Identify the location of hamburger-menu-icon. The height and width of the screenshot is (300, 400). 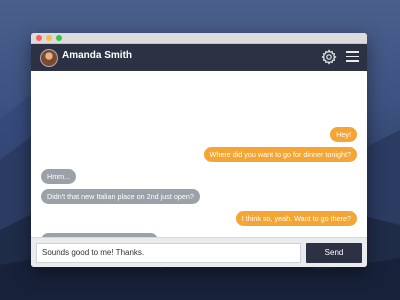
(352, 57).